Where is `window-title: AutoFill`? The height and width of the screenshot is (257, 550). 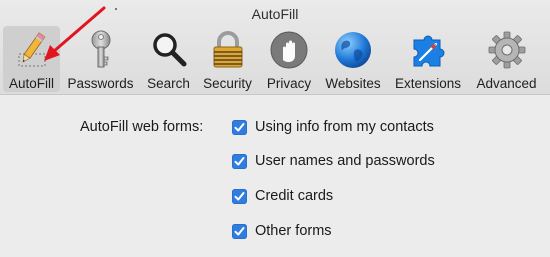 window-title: AutoFill is located at coordinates (275, 14).